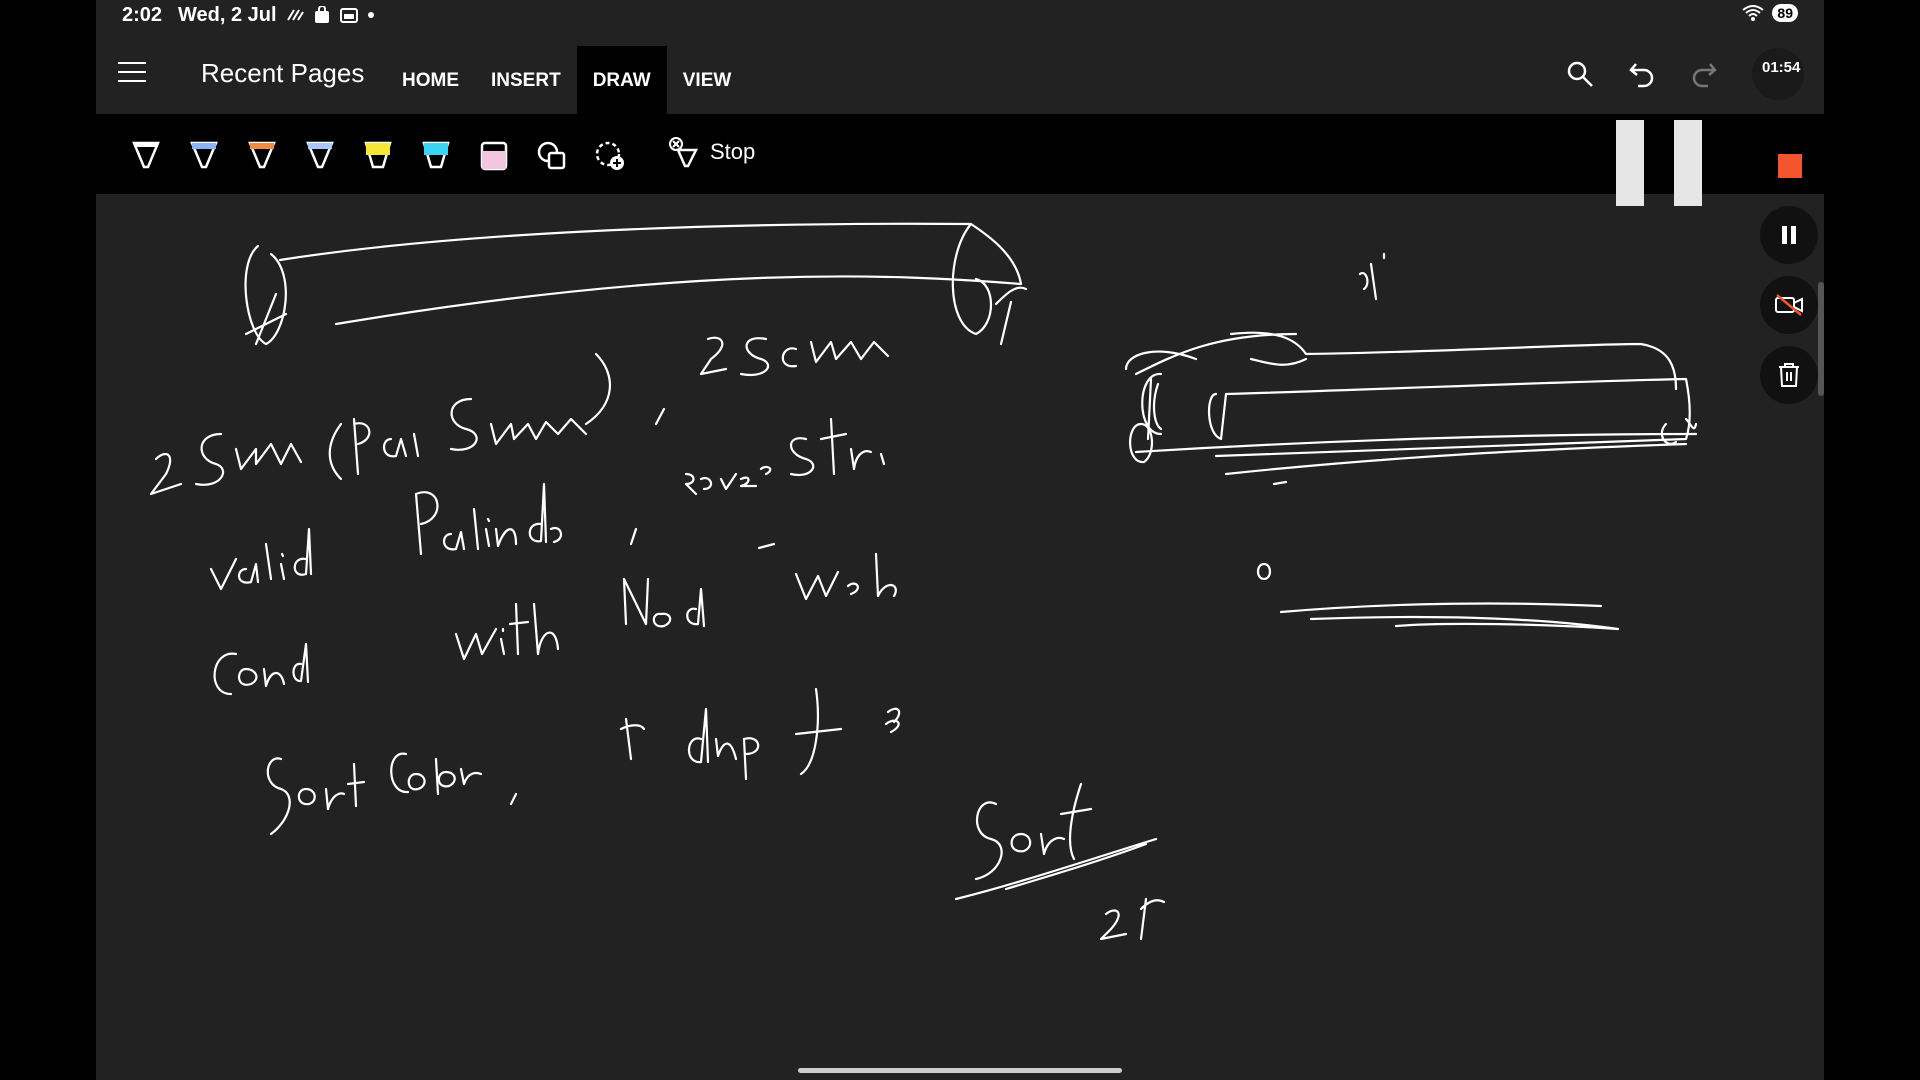  Describe the element at coordinates (494, 156) in the screenshot. I see `pink-highlighter-icon` at that location.